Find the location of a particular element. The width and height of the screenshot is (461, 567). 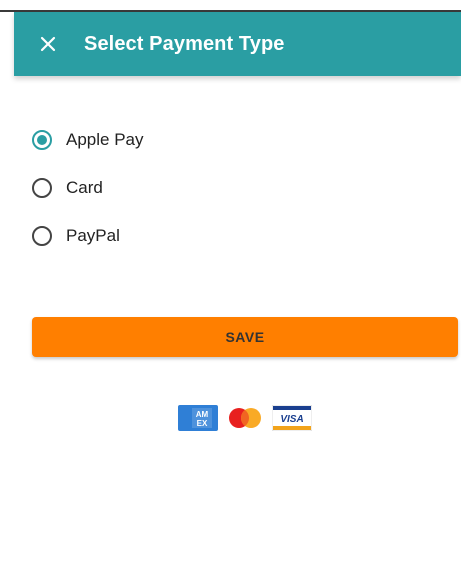

close-button is located at coordinates (48, 44).